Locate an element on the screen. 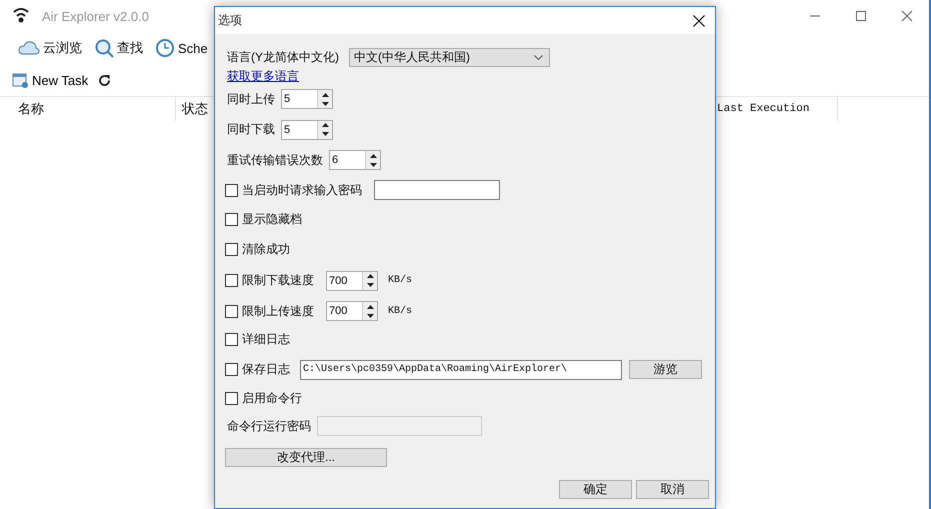 This screenshot has width=931, height=509. option-label: 命令行运行密码 is located at coordinates (269, 426).